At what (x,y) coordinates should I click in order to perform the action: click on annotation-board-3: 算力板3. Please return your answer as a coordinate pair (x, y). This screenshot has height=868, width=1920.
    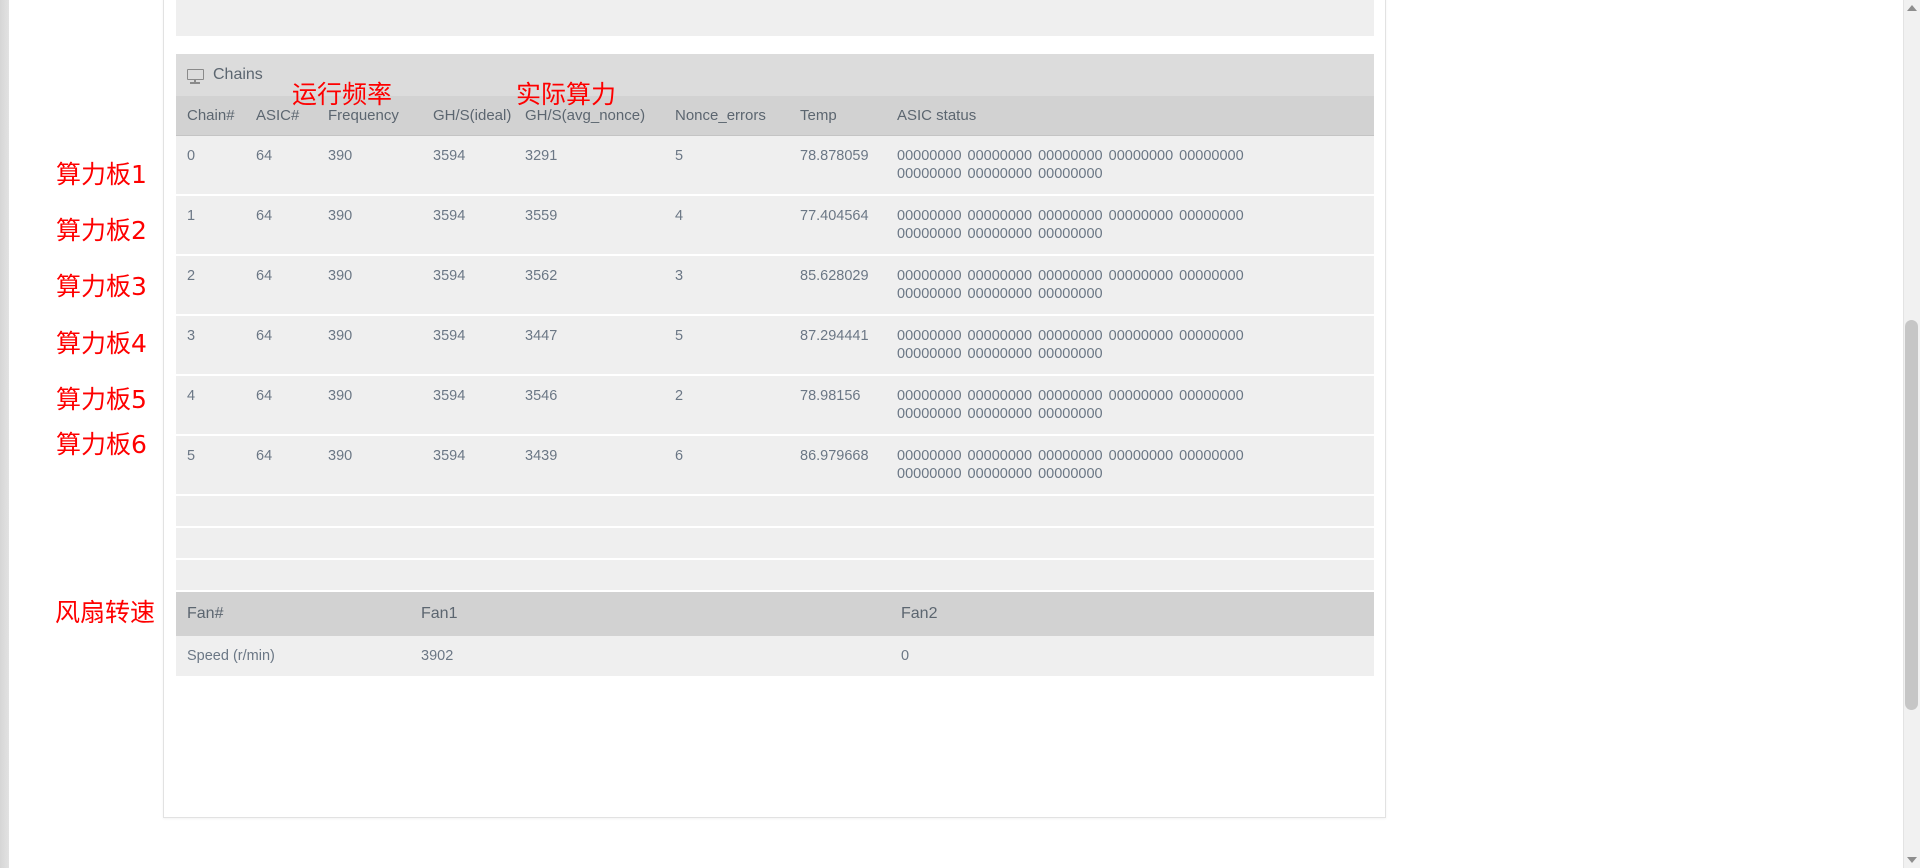
    Looking at the image, I should click on (101, 286).